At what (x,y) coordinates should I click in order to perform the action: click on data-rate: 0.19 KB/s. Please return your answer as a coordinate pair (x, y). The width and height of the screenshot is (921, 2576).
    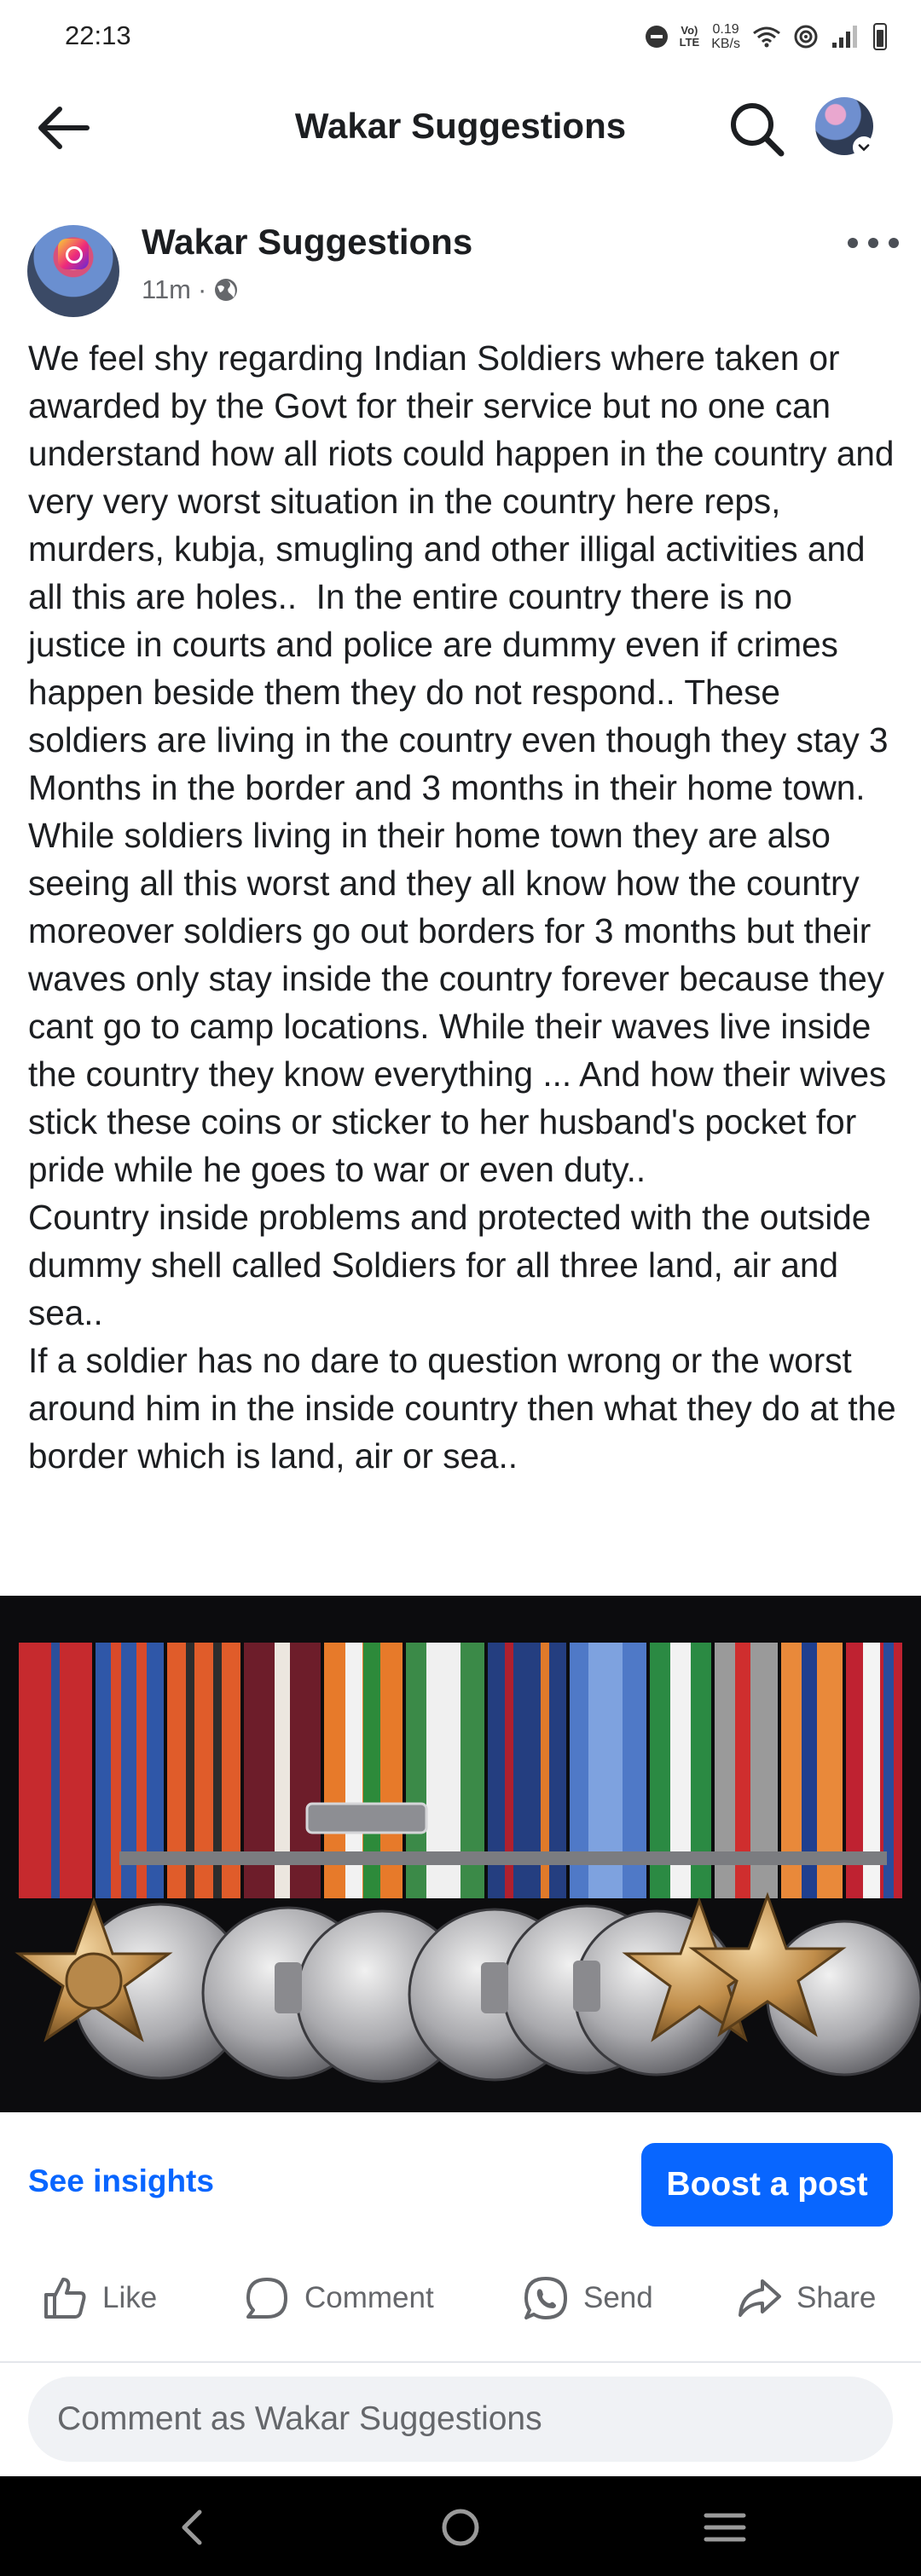
    Looking at the image, I should click on (725, 36).